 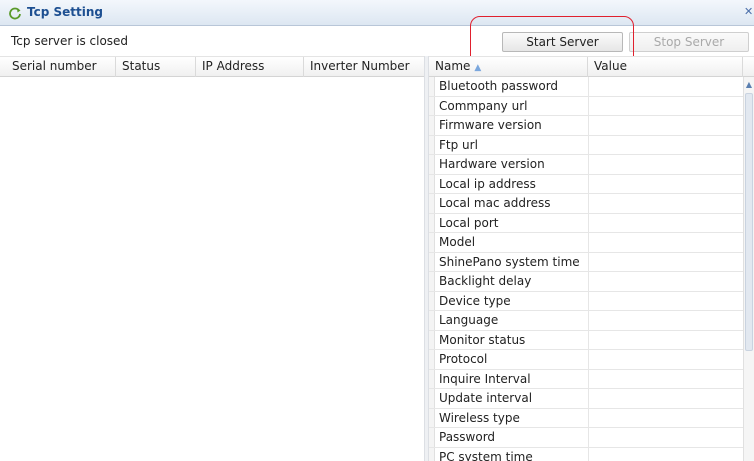 What do you see at coordinates (586, 145) in the screenshot?
I see `settings-row: Ftp url` at bounding box center [586, 145].